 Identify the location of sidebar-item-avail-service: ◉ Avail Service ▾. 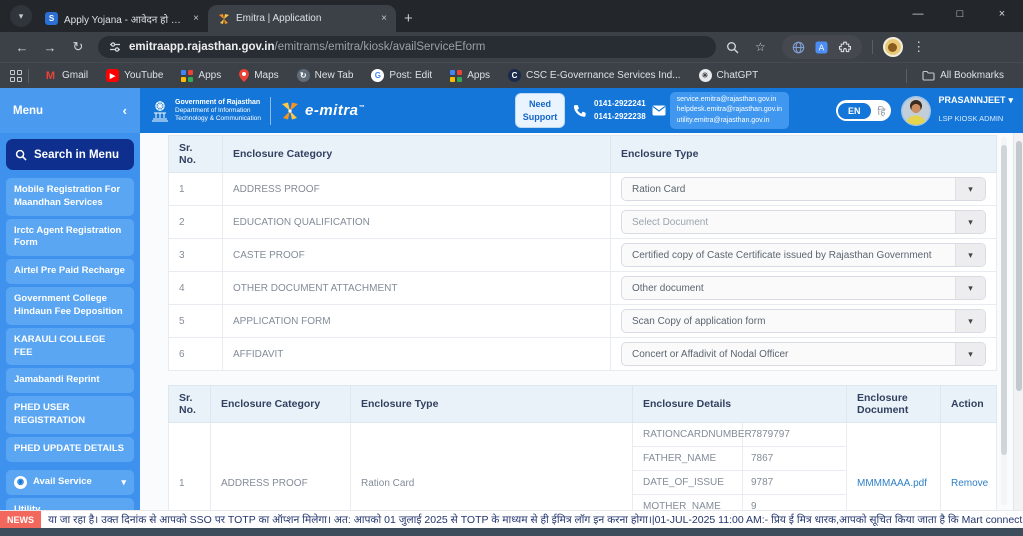
(70, 482).